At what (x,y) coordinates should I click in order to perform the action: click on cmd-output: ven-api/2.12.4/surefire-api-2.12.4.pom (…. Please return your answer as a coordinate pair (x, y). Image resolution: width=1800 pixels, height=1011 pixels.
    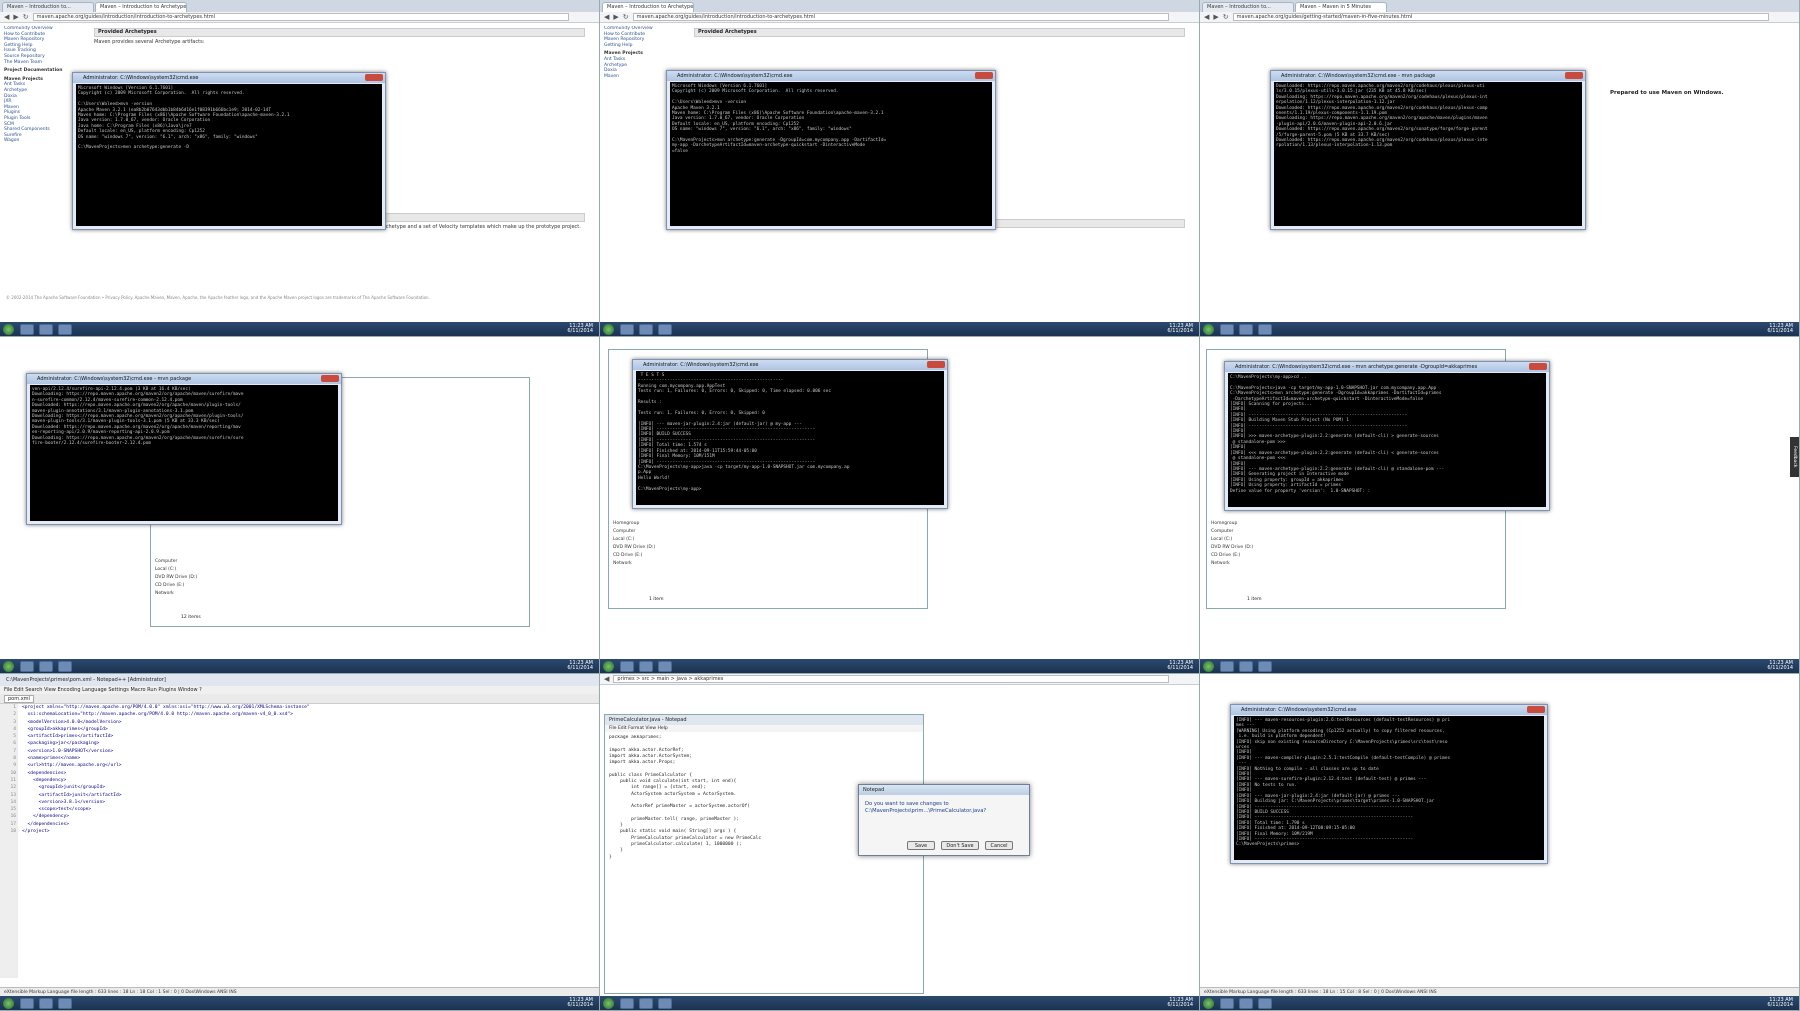
    Looking at the image, I should click on (184, 453).